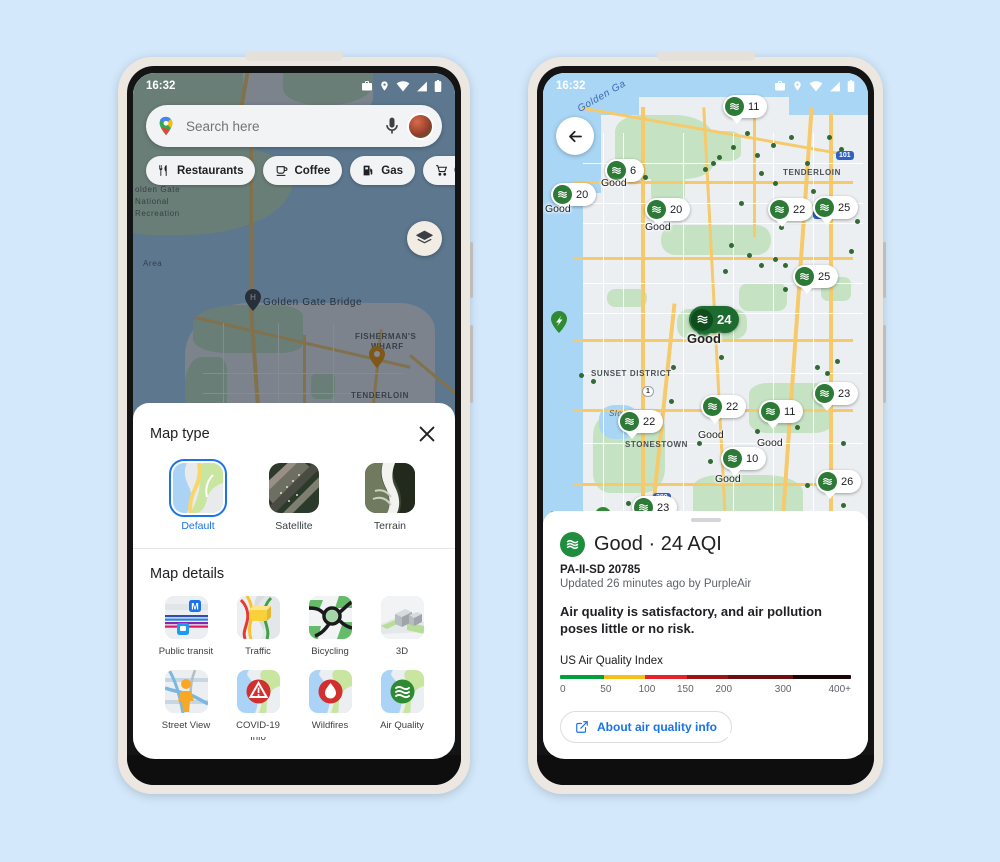  Describe the element at coordinates (648, 391) in the screenshot. I see `highway-shield-1: 1` at that location.